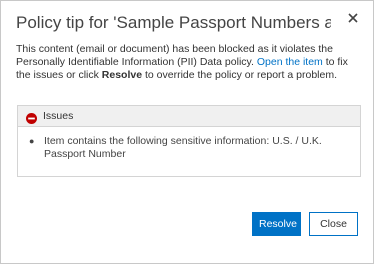 The width and height of the screenshot is (374, 264). What do you see at coordinates (276, 224) in the screenshot?
I see `resolve-button: Resolve` at bounding box center [276, 224].